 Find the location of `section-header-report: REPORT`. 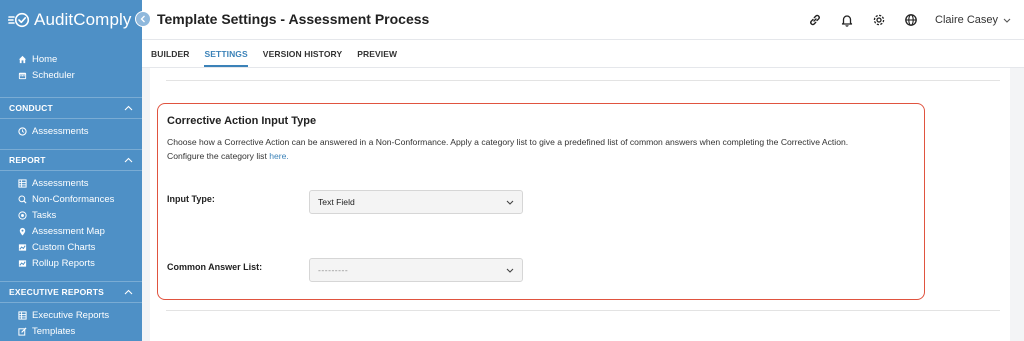

section-header-report: REPORT is located at coordinates (71, 160).